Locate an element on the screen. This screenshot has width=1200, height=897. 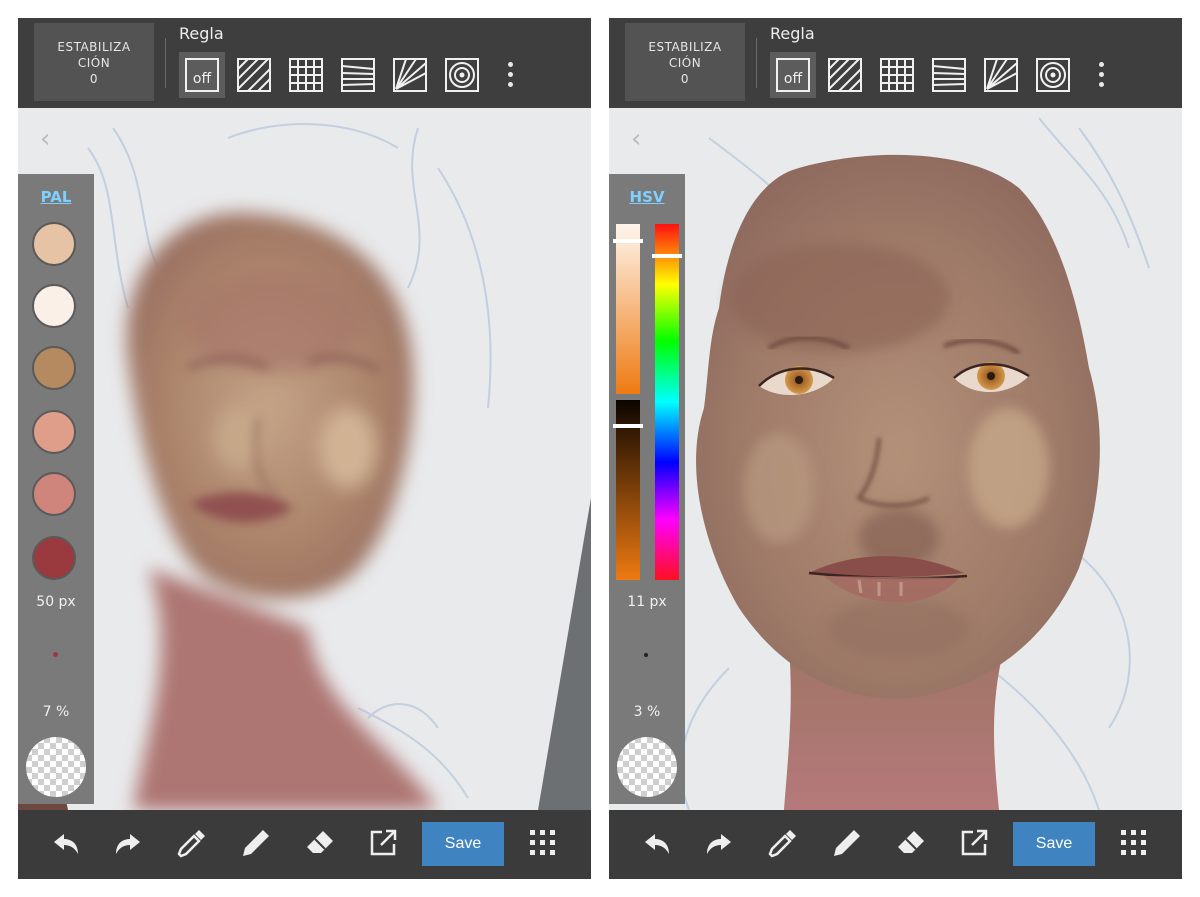
hue-slider is located at coordinates (667, 402).